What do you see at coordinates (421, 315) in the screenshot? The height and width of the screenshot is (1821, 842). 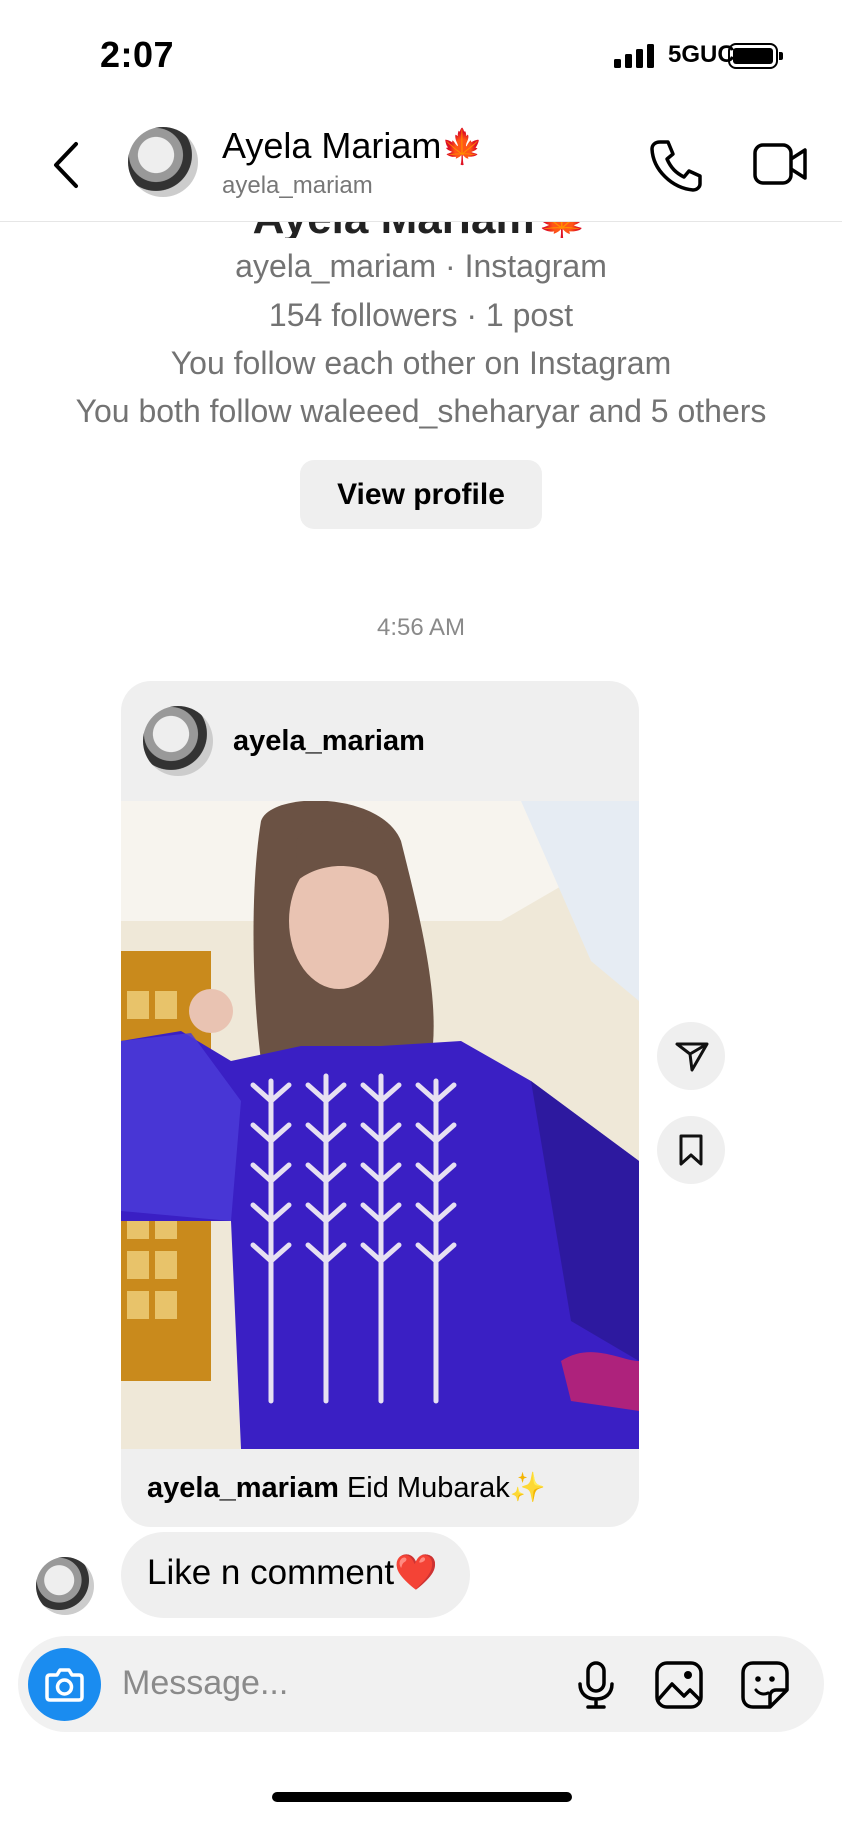 I see `profile-stats-line: 154 followers · 1 post` at bounding box center [421, 315].